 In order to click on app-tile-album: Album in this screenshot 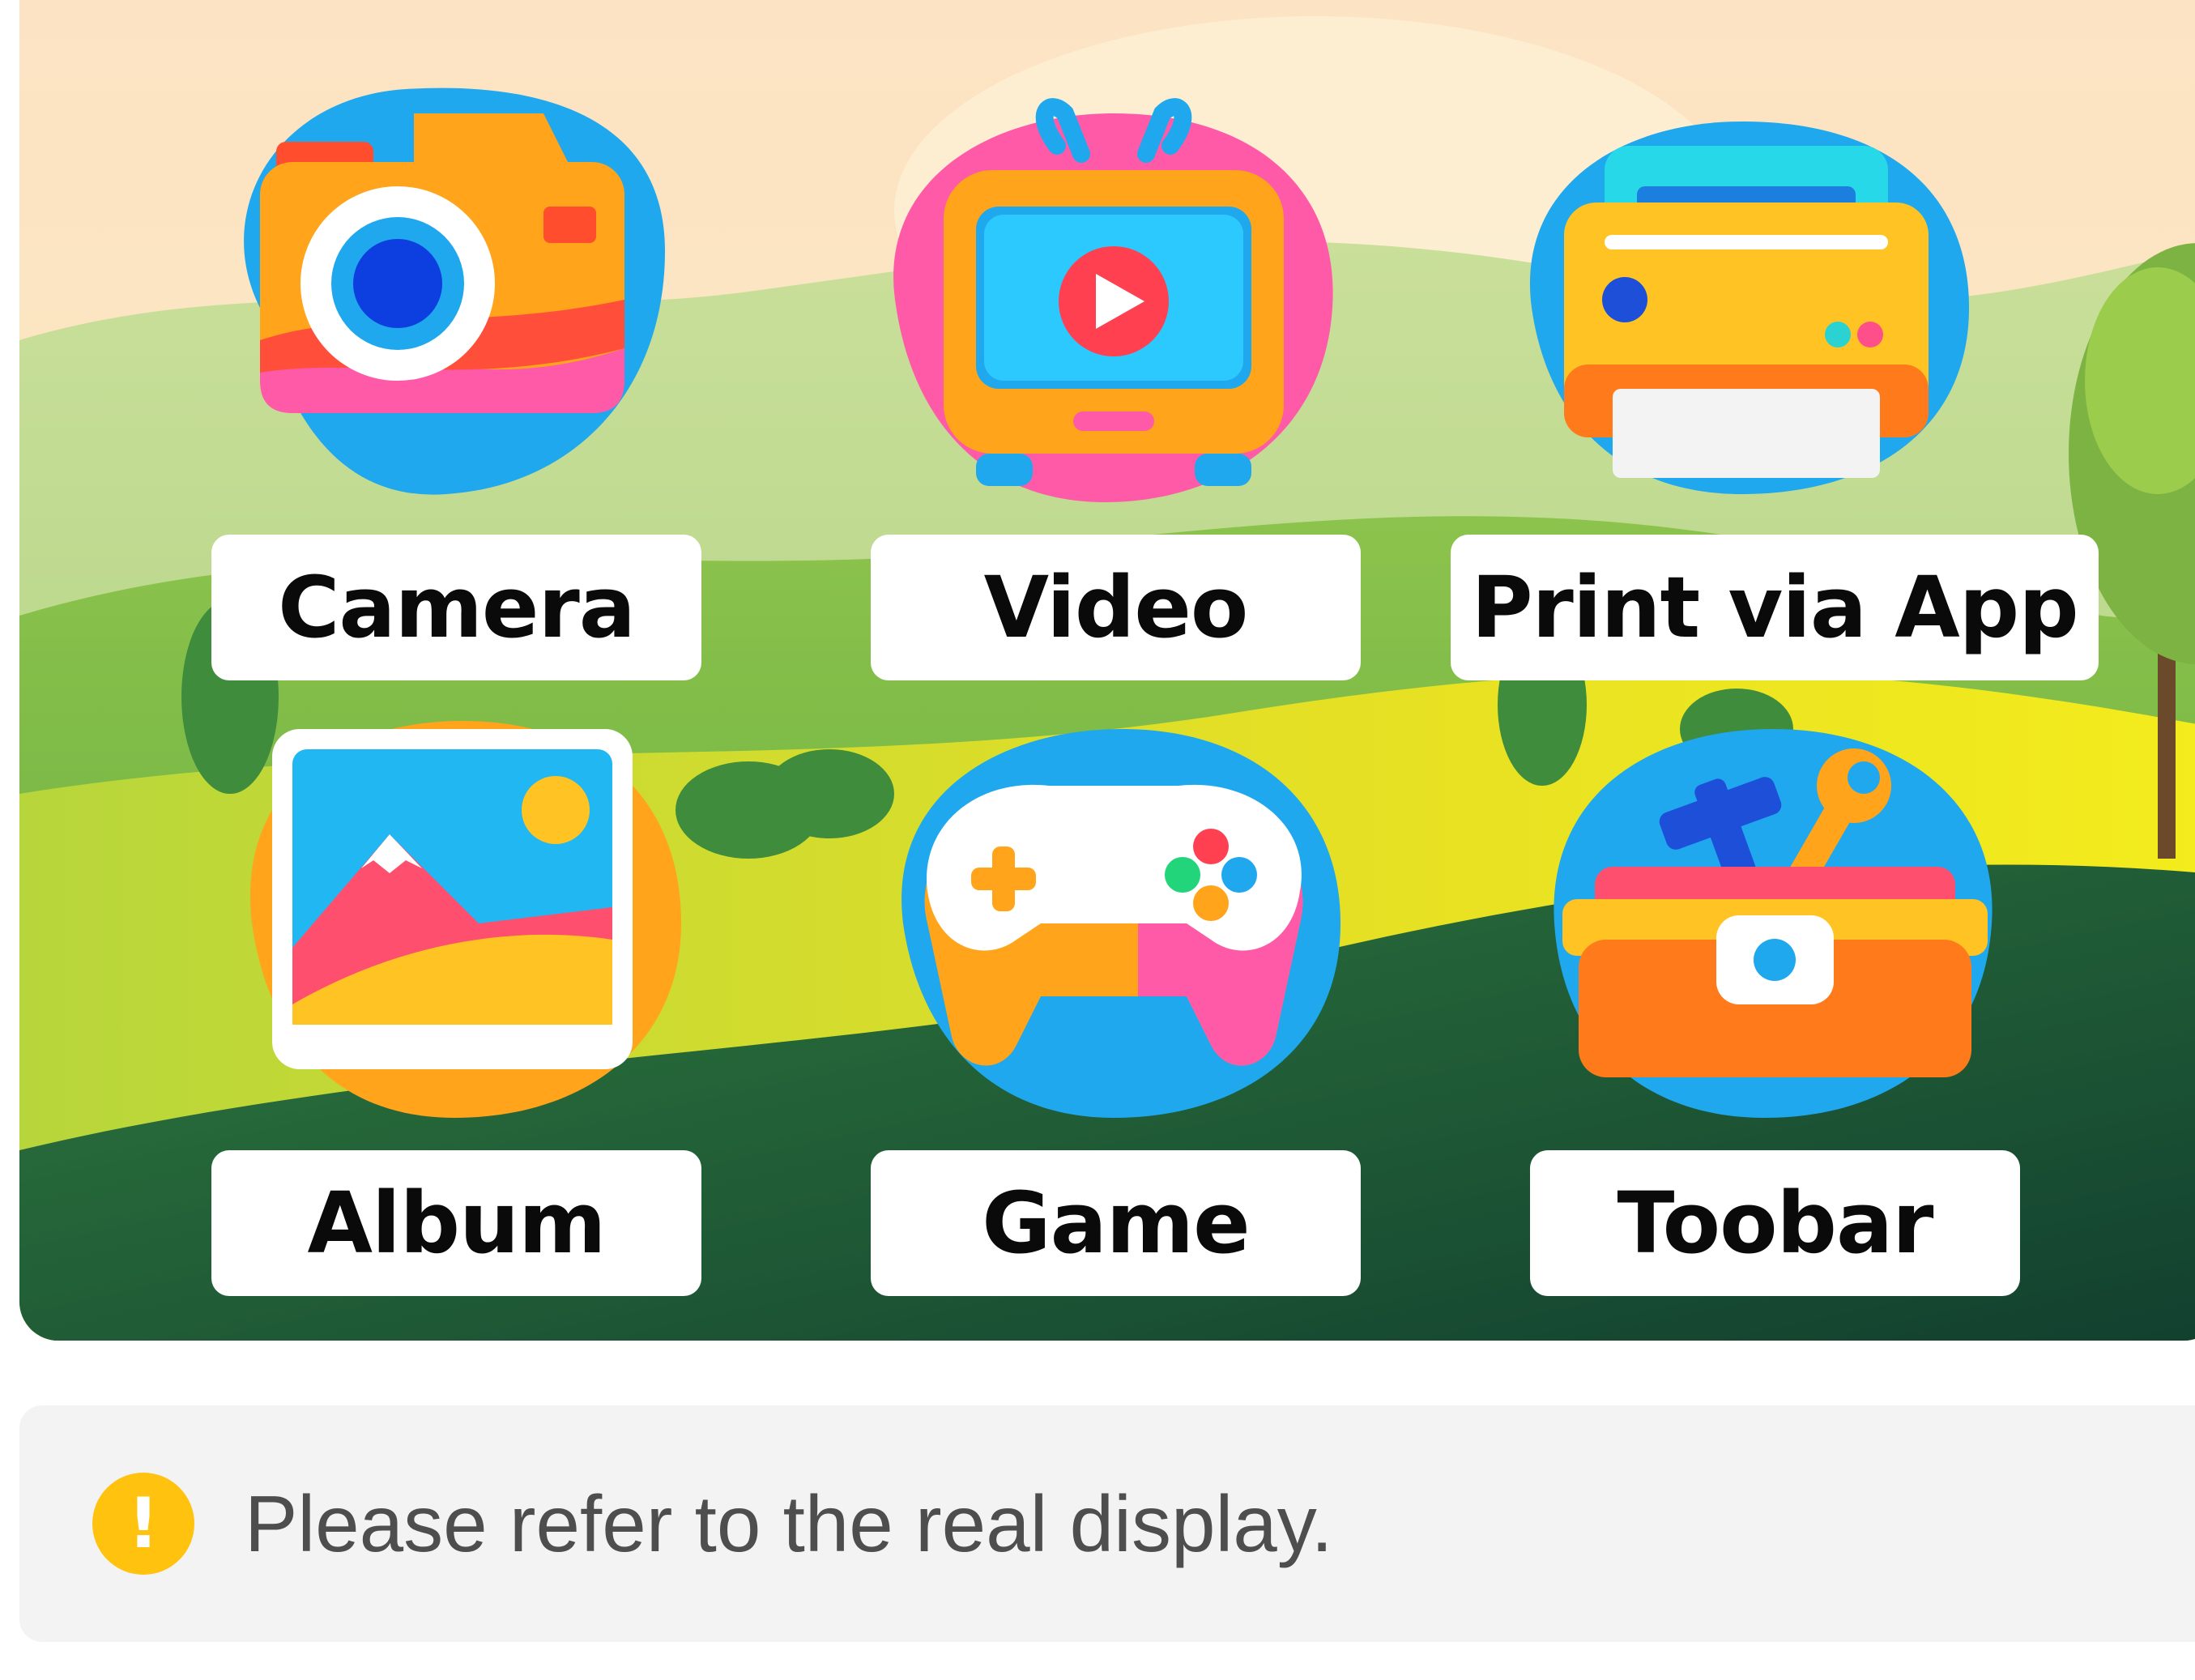, I will do `click(456, 988)`.